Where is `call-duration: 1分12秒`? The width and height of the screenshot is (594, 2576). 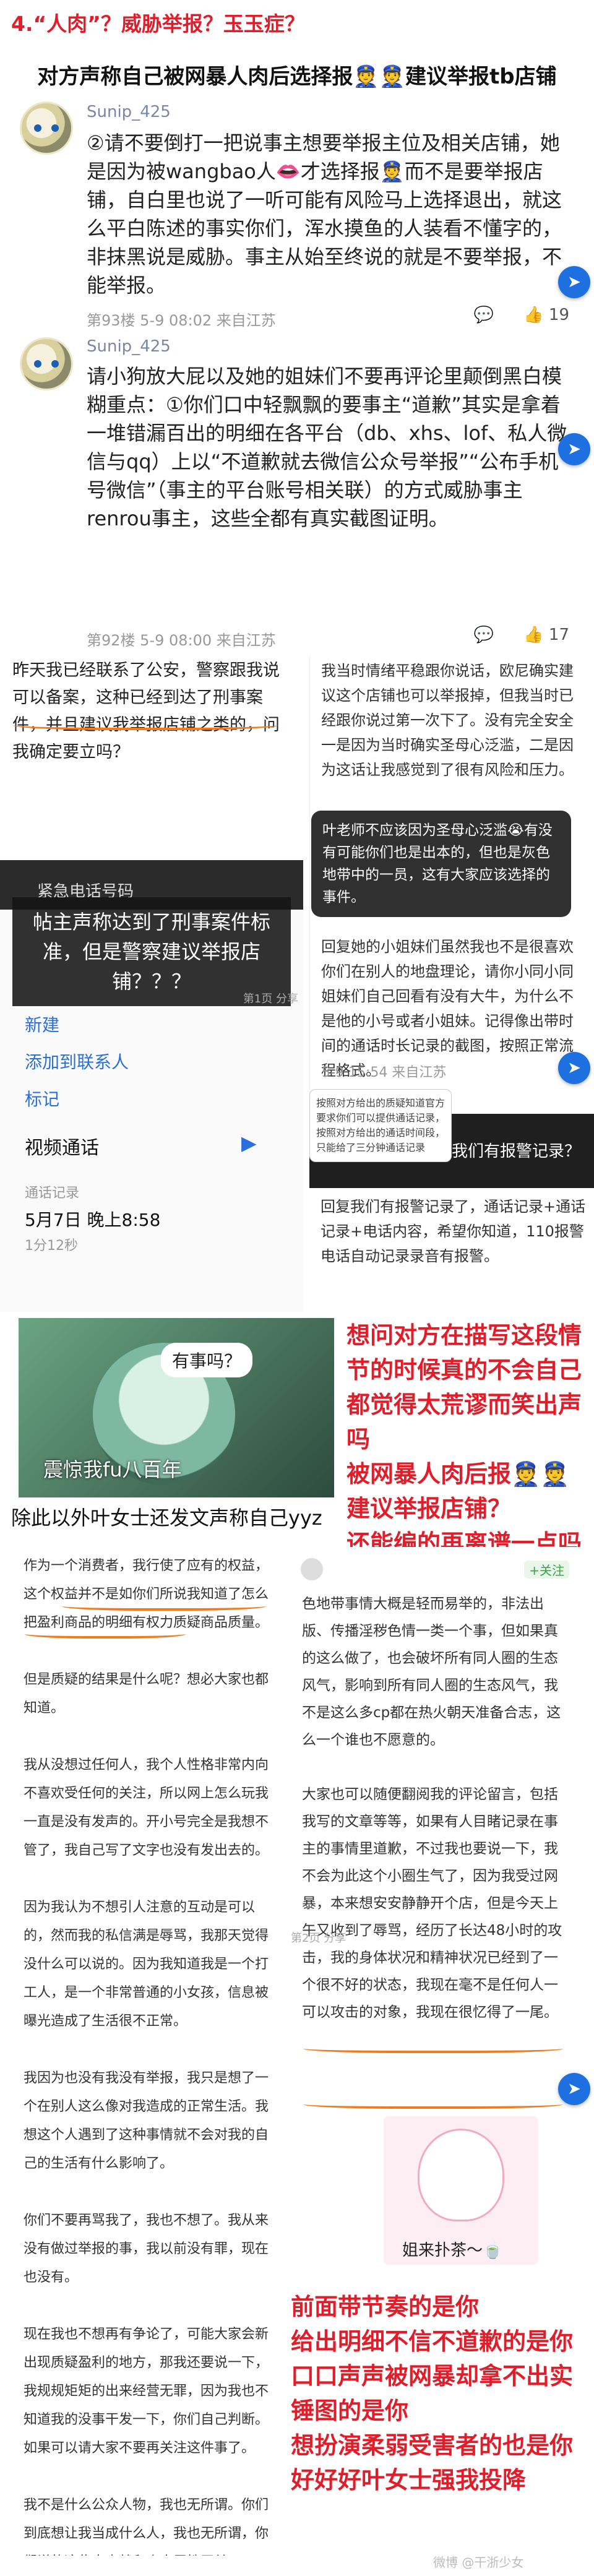
call-duration: 1分12秒 is located at coordinates (51, 1246).